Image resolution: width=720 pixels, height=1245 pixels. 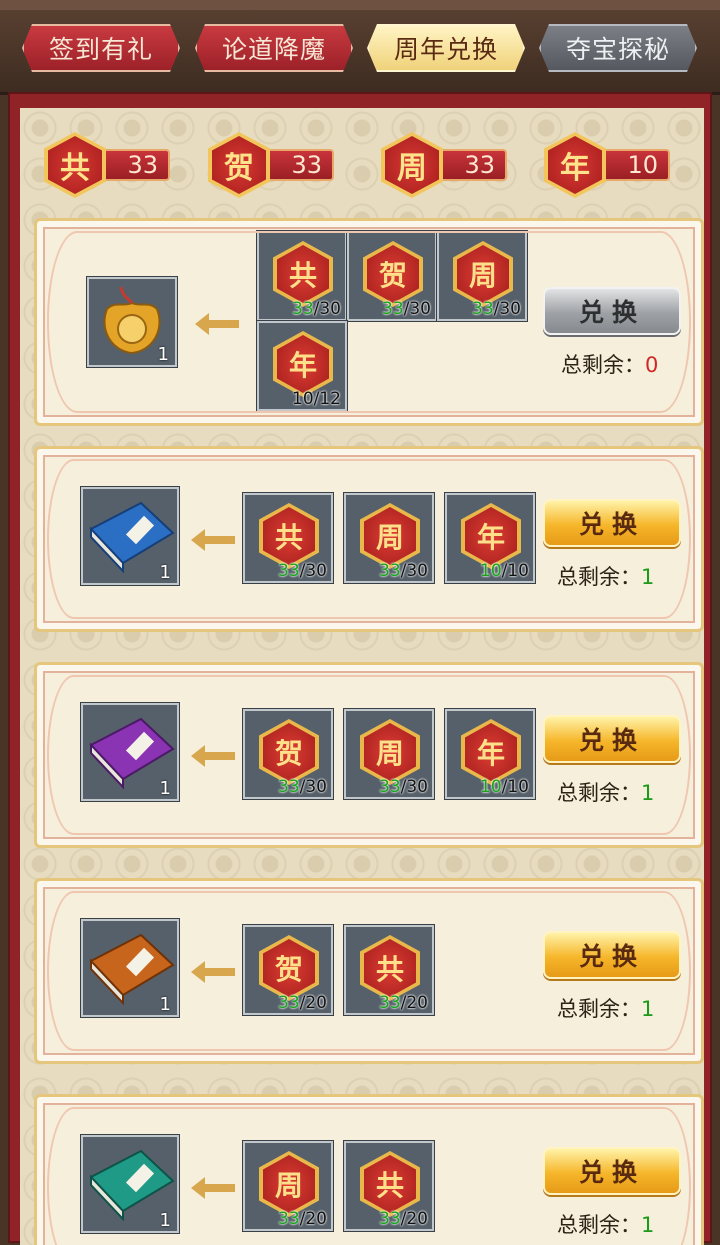 I want to click on tab-debate-demons: 论道降魔, so click(x=274, y=48).